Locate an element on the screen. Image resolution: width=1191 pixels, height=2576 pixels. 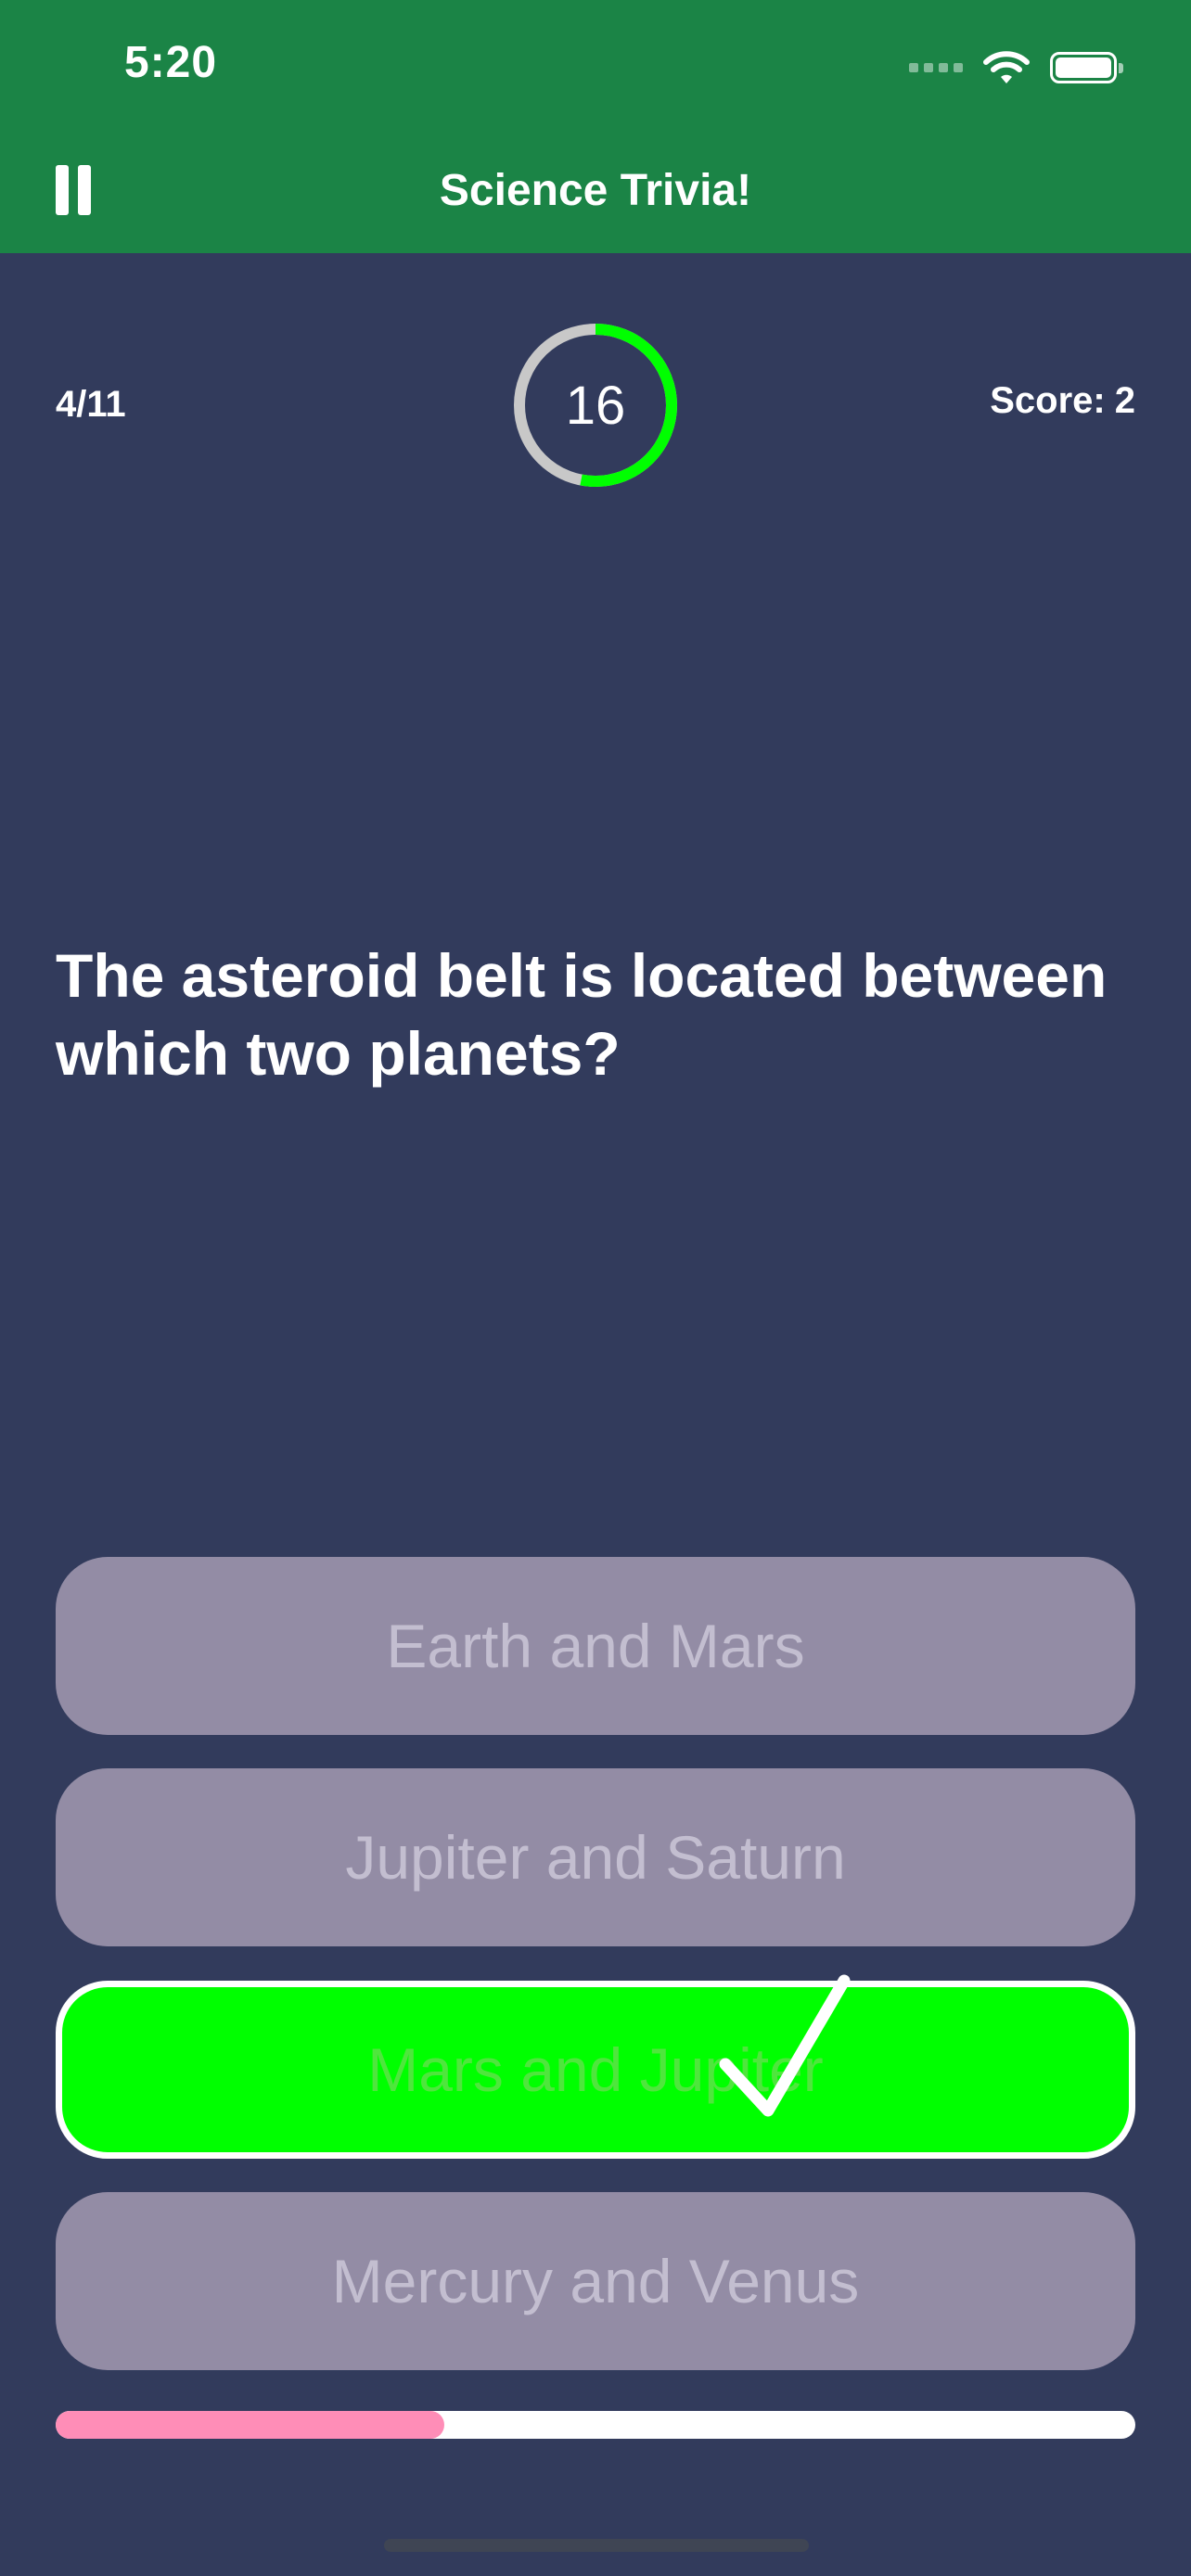
answer-button-3-correct: Mars and Jupiter is located at coordinates (595, 2070).